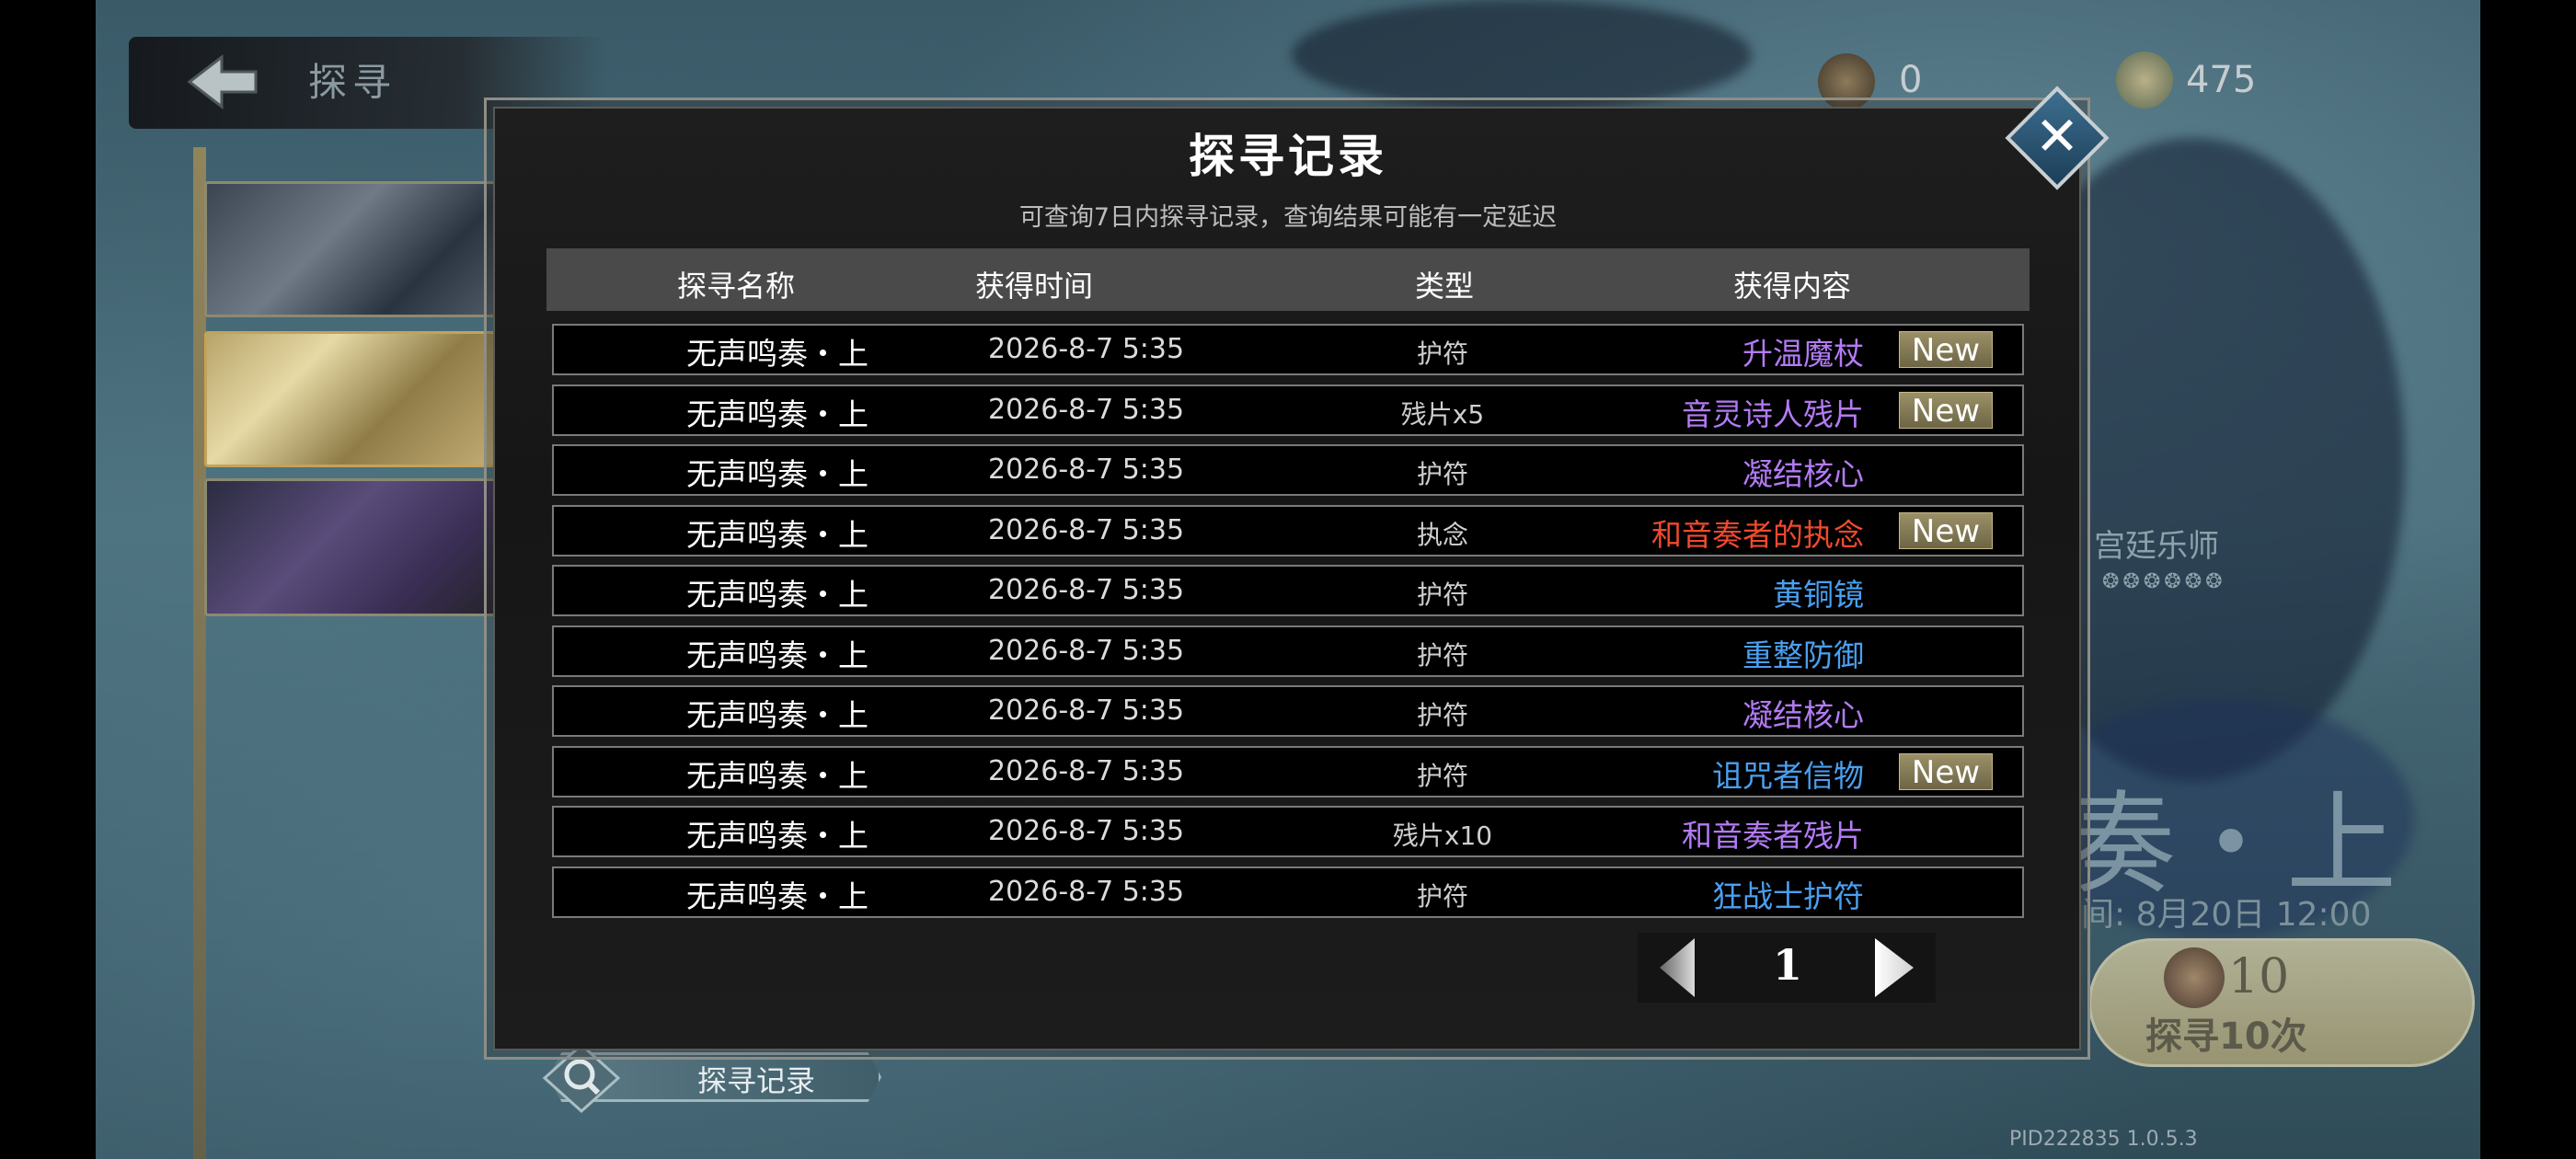 Image resolution: width=2576 pixels, height=1159 pixels. What do you see at coordinates (2221, 80) in the screenshot?
I see `currency-secondary-value: 475` at bounding box center [2221, 80].